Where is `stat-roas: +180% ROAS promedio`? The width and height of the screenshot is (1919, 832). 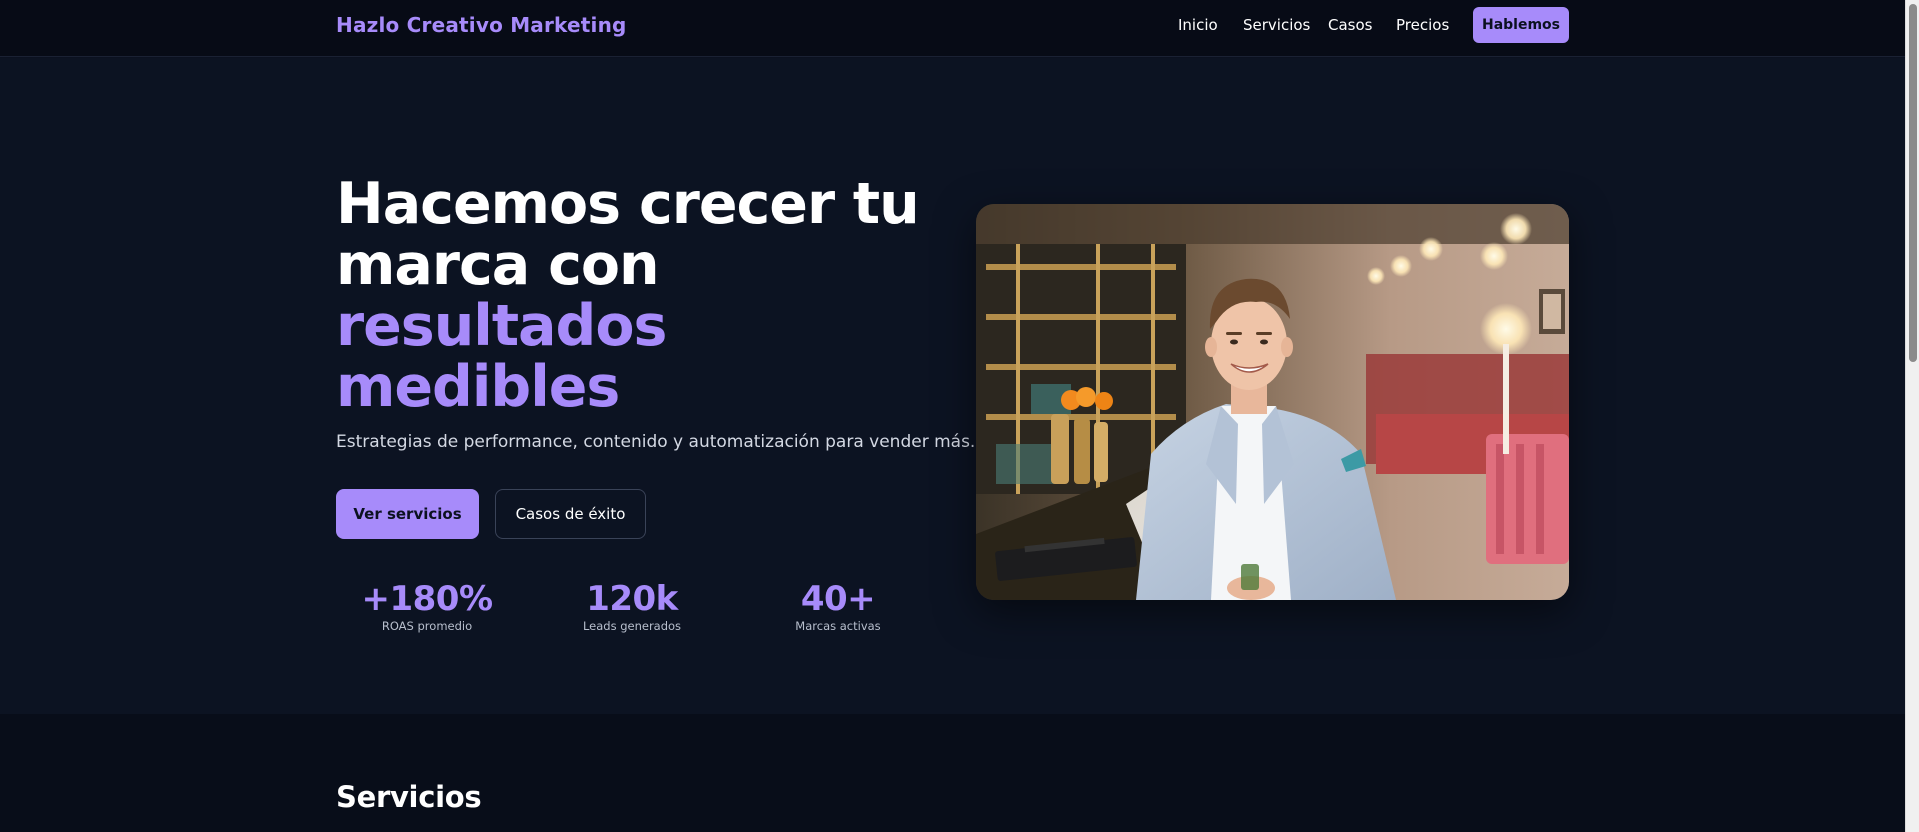
stat-roas: +180% ROAS promedio is located at coordinates (427, 606).